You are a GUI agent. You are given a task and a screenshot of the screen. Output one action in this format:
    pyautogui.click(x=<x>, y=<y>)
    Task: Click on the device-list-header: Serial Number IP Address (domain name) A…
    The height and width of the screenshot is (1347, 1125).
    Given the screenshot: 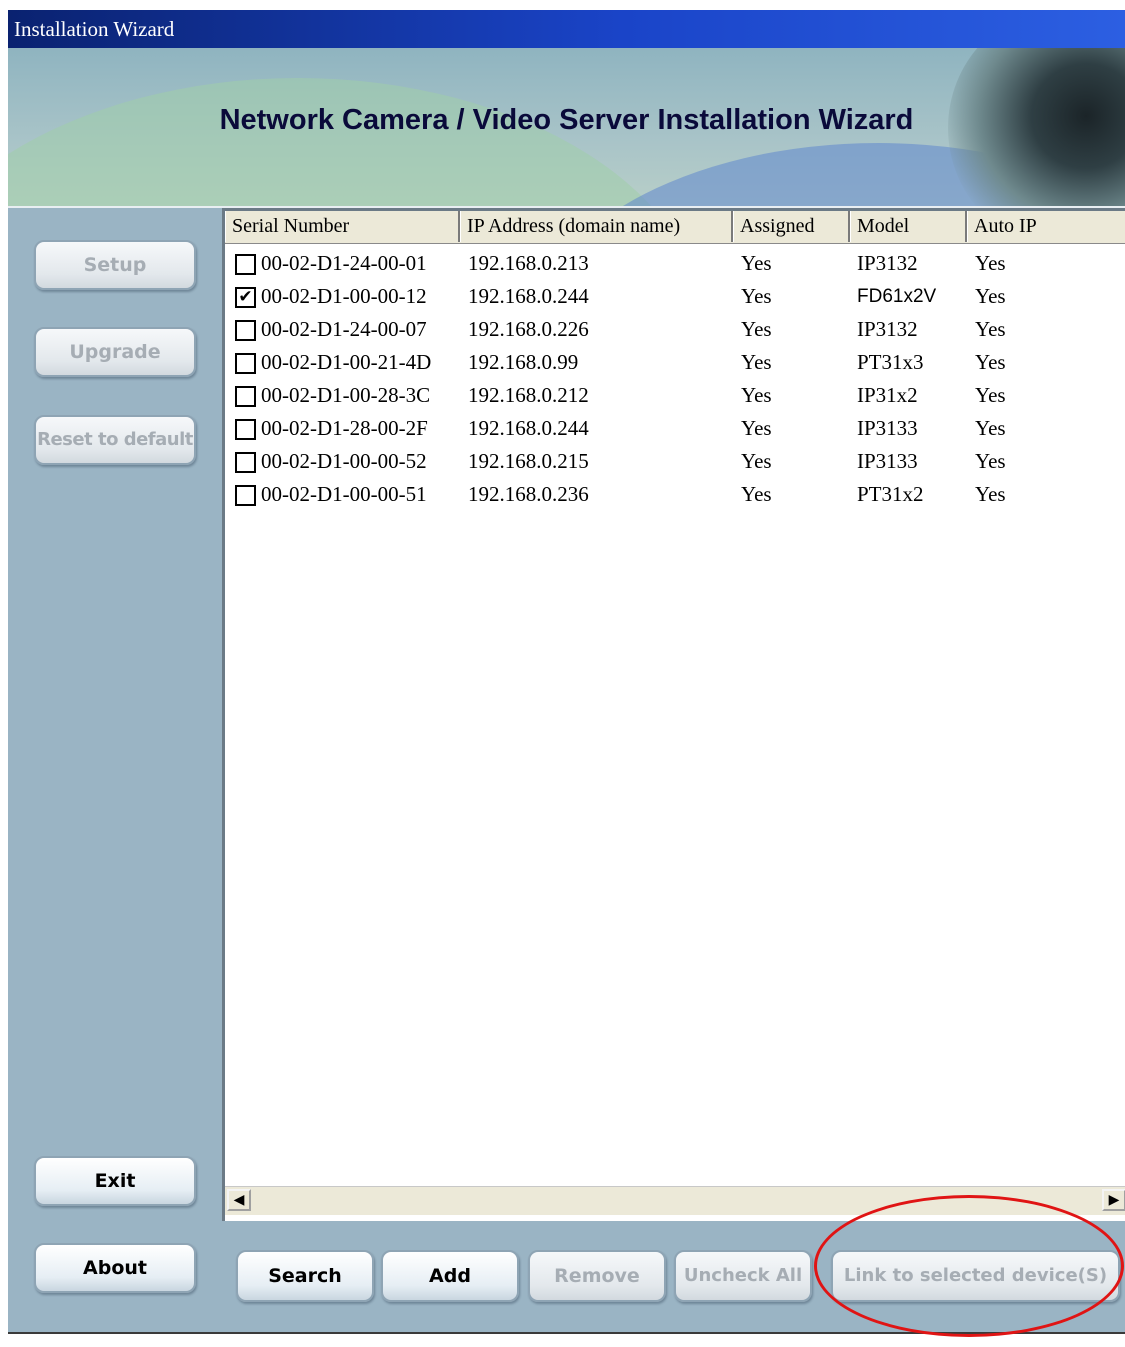 What is the action you would take?
    pyautogui.click(x=675, y=227)
    